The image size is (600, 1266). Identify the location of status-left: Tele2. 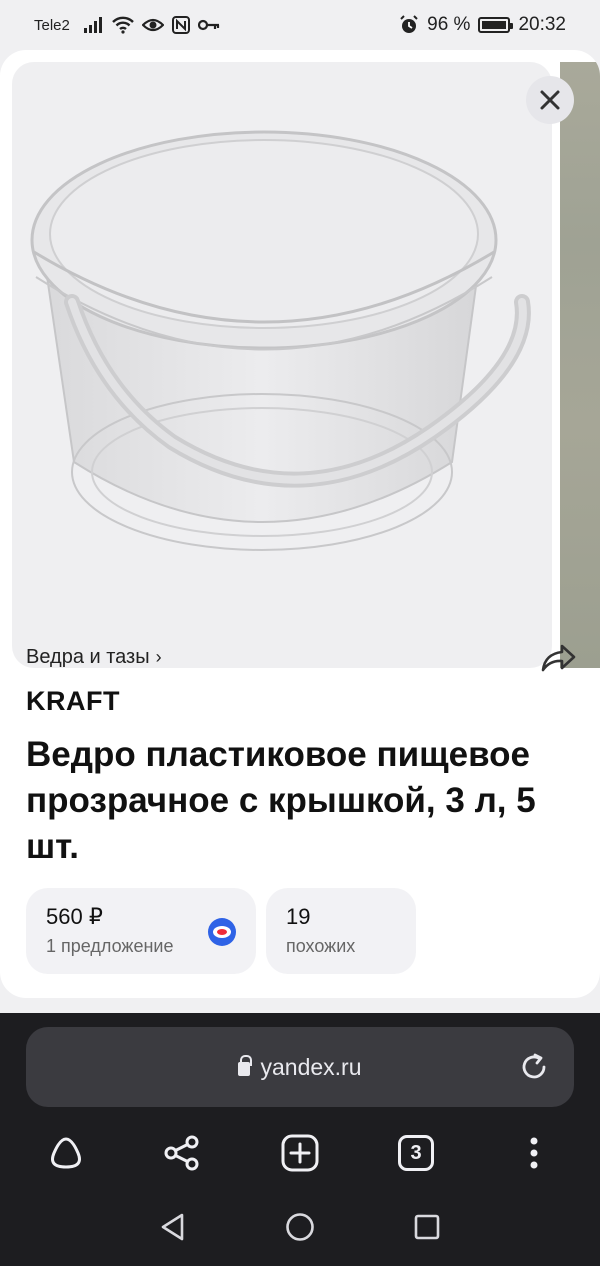
(127, 25).